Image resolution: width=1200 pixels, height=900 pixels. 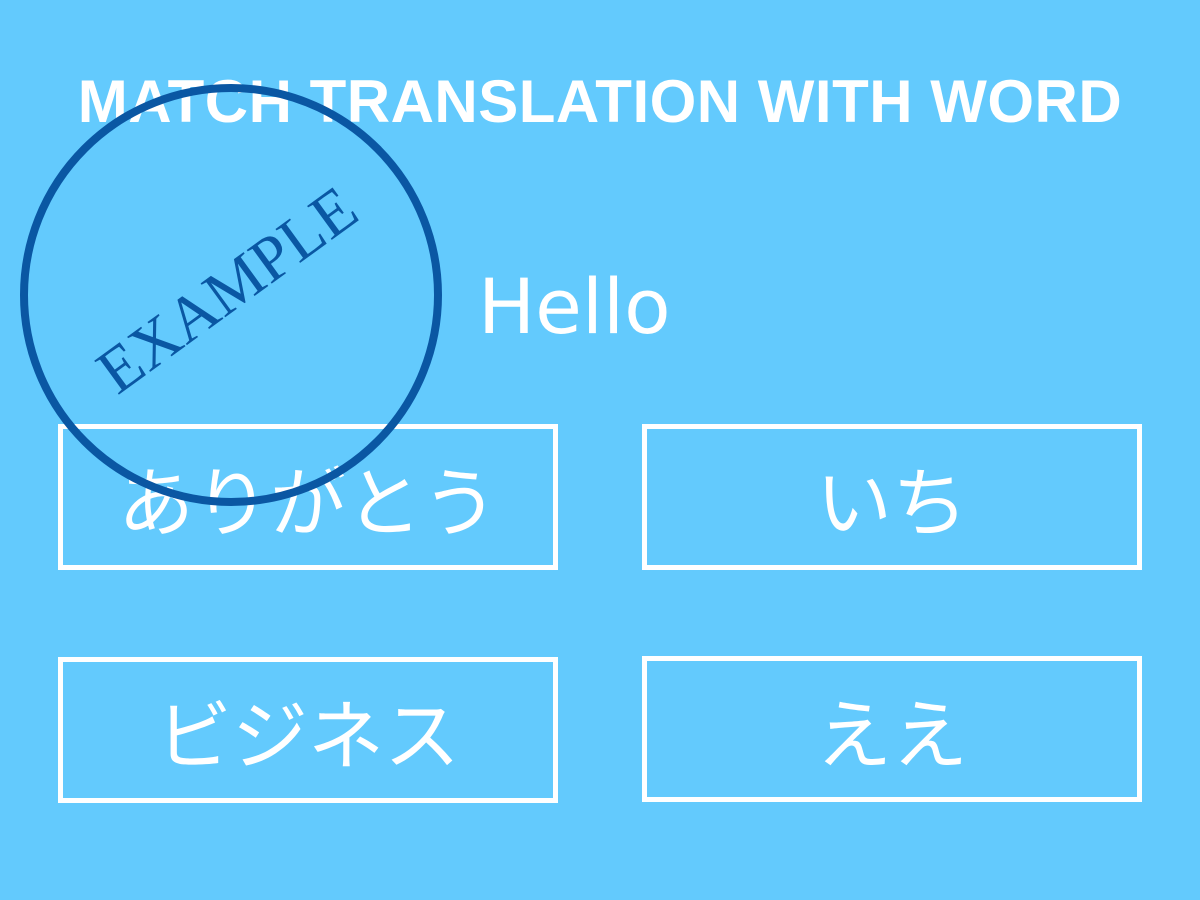 I want to click on stamp-text: EXAMPLE, so click(x=227, y=289).